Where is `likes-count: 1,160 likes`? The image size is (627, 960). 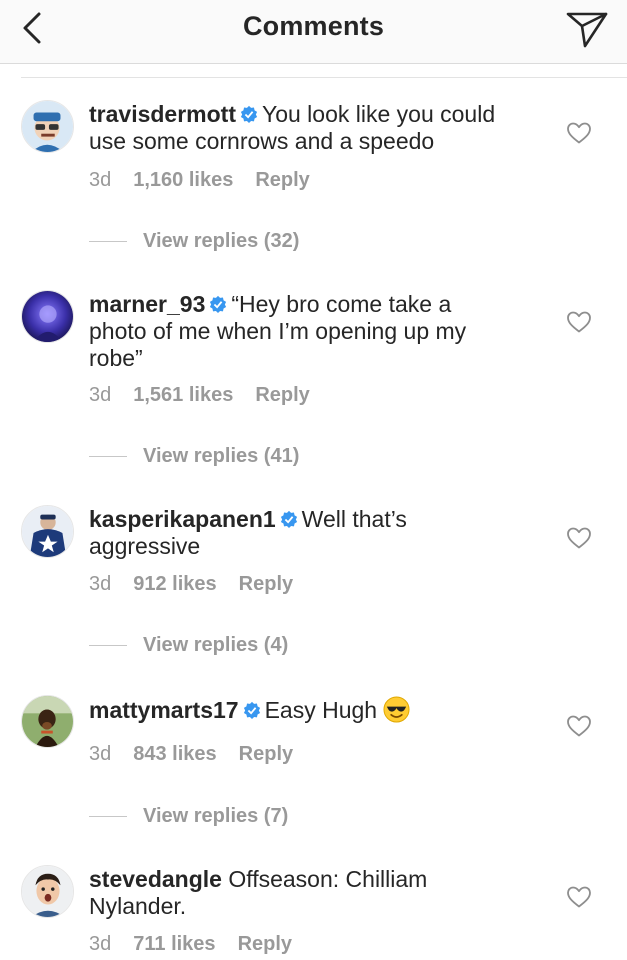 likes-count: 1,160 likes is located at coordinates (183, 180).